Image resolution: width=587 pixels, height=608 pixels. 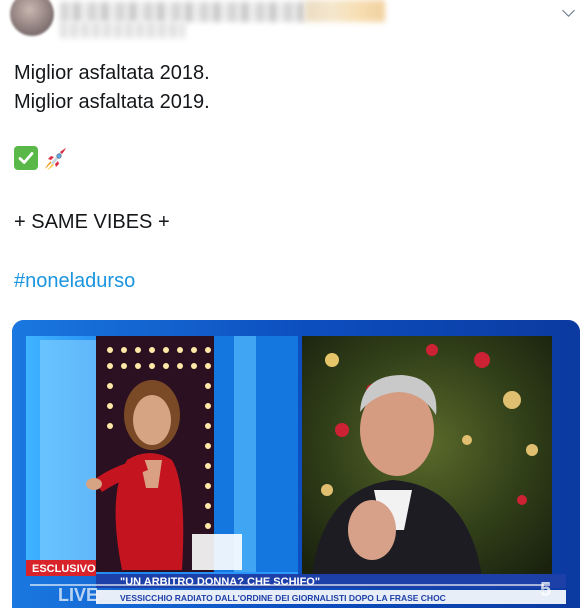 What do you see at coordinates (568, 10) in the screenshot?
I see `chevron-down-icon` at bounding box center [568, 10].